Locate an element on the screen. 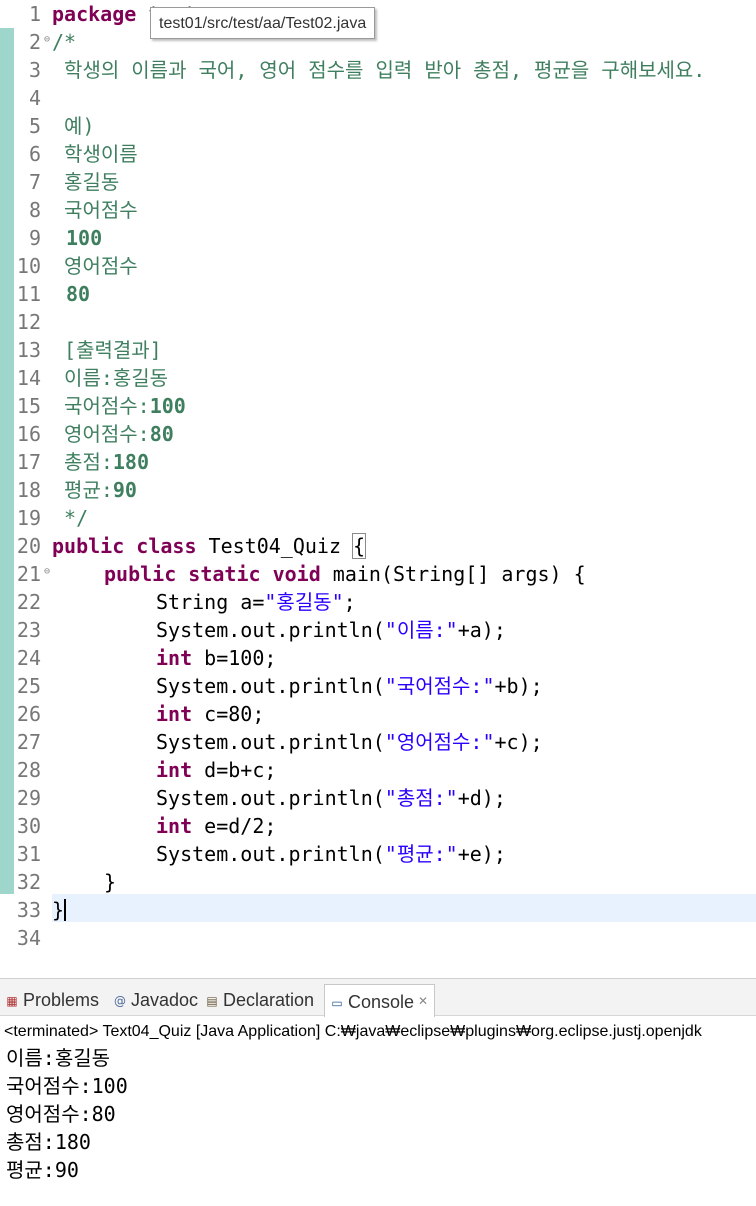 This screenshot has width=756, height=1206. line-number-text: 26 is located at coordinates (28, 714).